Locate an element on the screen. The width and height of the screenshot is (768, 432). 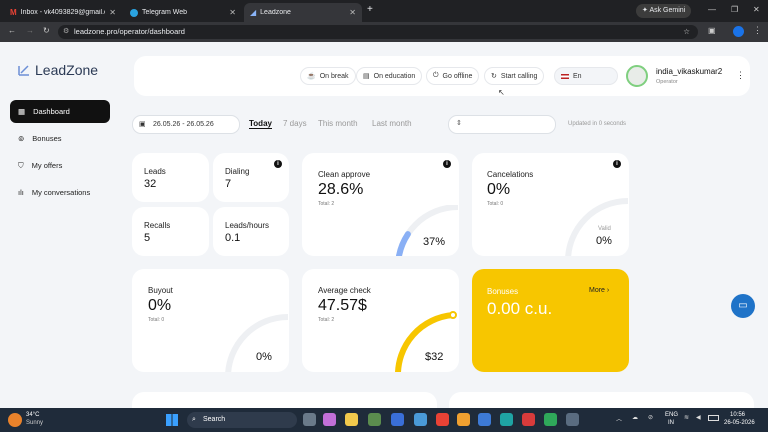
input-lang-primary: ENG is located at coordinates (671, 415).